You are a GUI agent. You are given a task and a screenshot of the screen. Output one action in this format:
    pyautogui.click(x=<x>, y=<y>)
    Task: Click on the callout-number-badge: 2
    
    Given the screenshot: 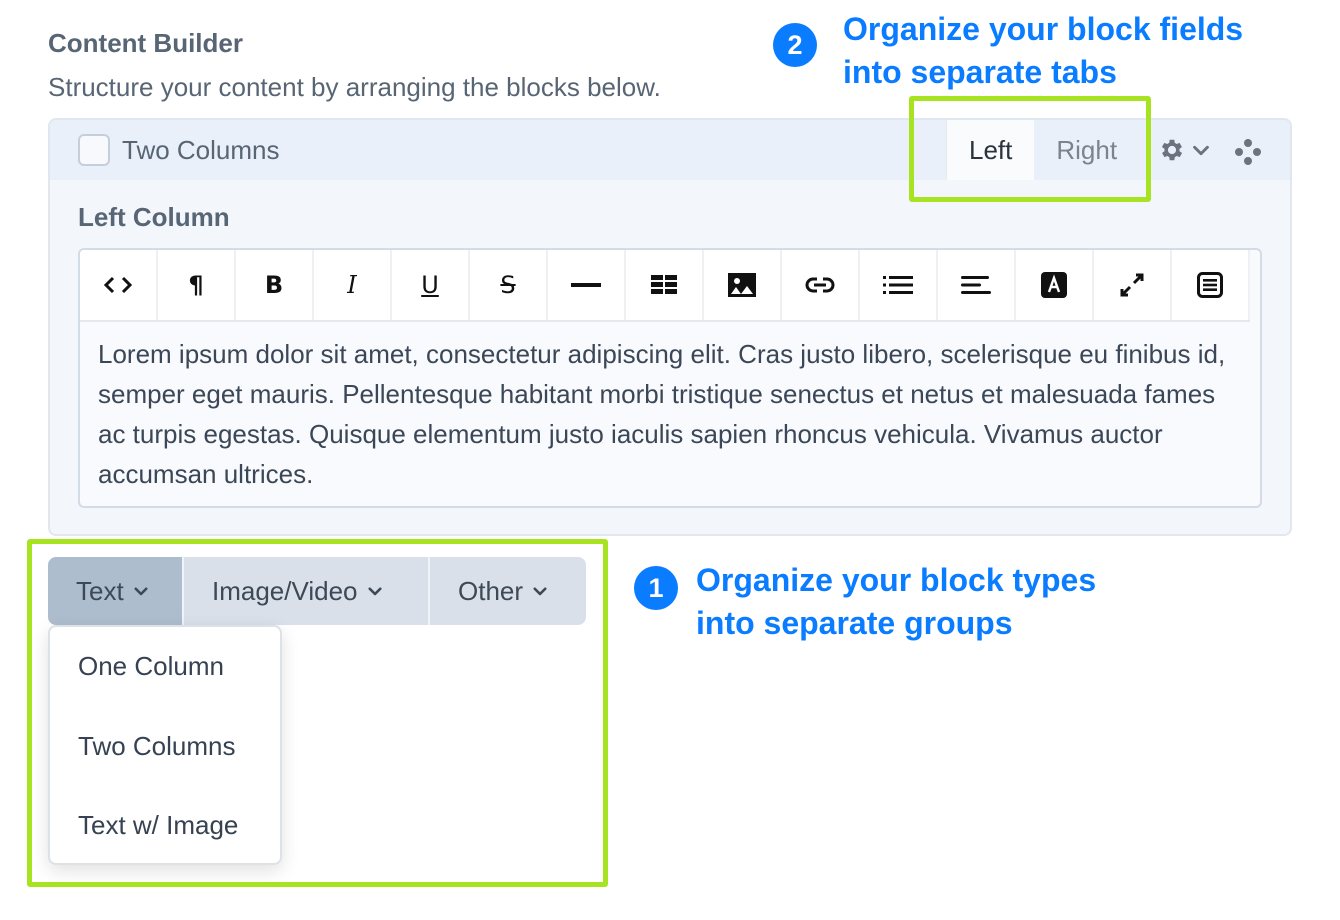 What is the action you would take?
    pyautogui.click(x=795, y=45)
    